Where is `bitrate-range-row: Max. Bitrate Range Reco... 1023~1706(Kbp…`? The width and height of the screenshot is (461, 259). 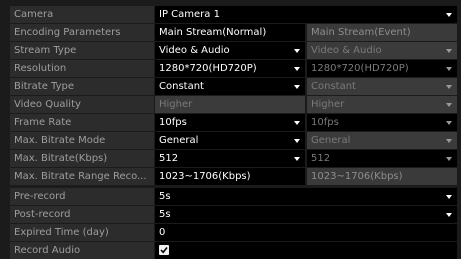
bitrate-range-row: Max. Bitrate Range Reco... 1023~1706(Kbp… is located at coordinates (233, 176).